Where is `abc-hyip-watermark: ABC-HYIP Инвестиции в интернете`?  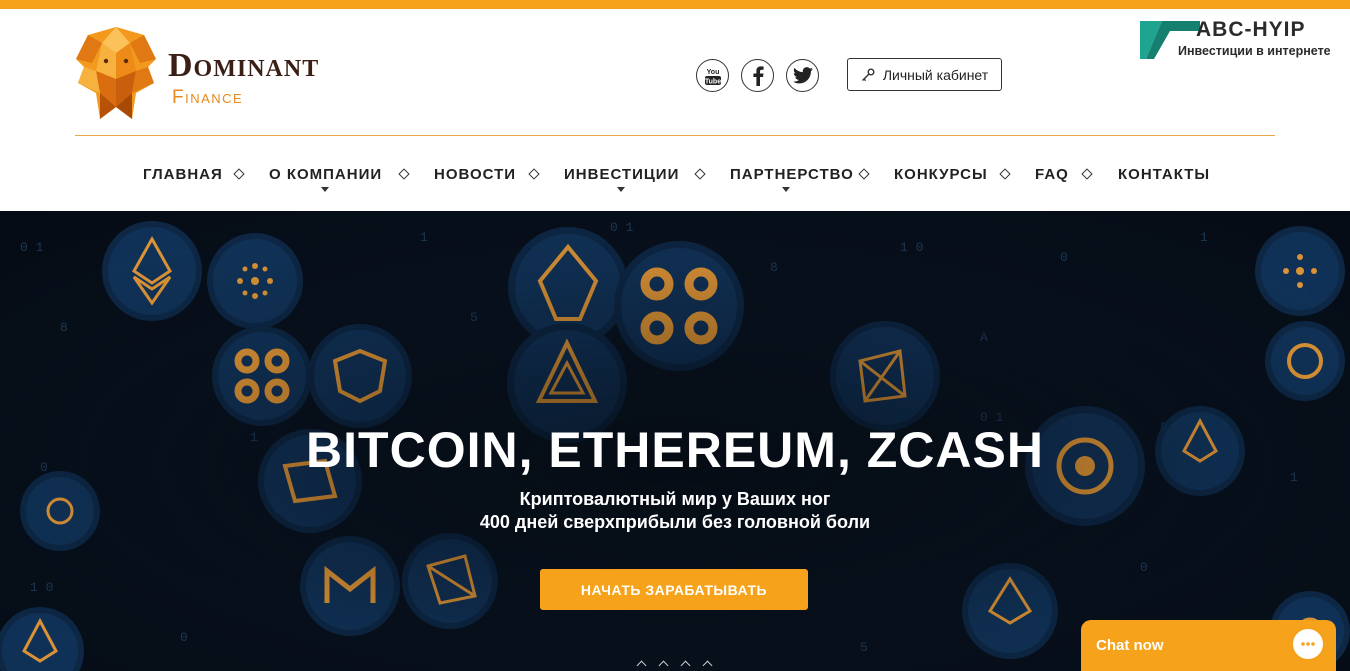 abc-hyip-watermark: ABC-HYIP Инвестиции в интернете is located at coordinates (1239, 38).